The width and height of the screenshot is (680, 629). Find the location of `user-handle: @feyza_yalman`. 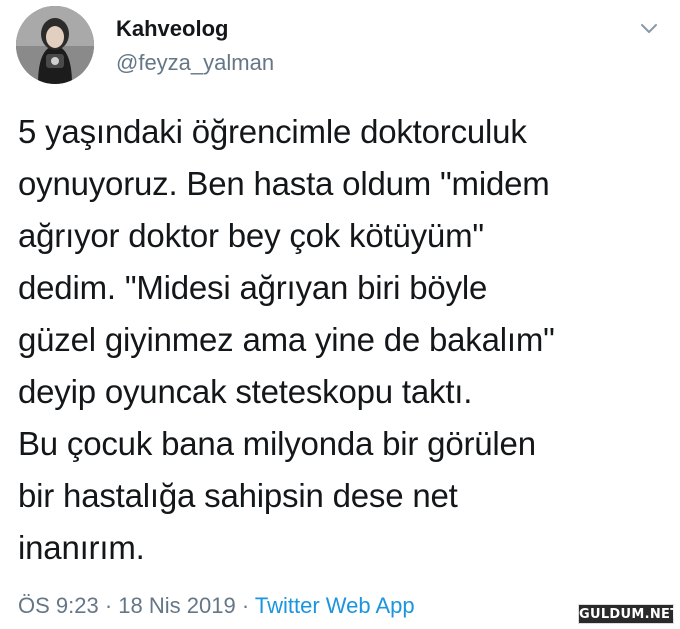

user-handle: @feyza_yalman is located at coordinates (195, 63).